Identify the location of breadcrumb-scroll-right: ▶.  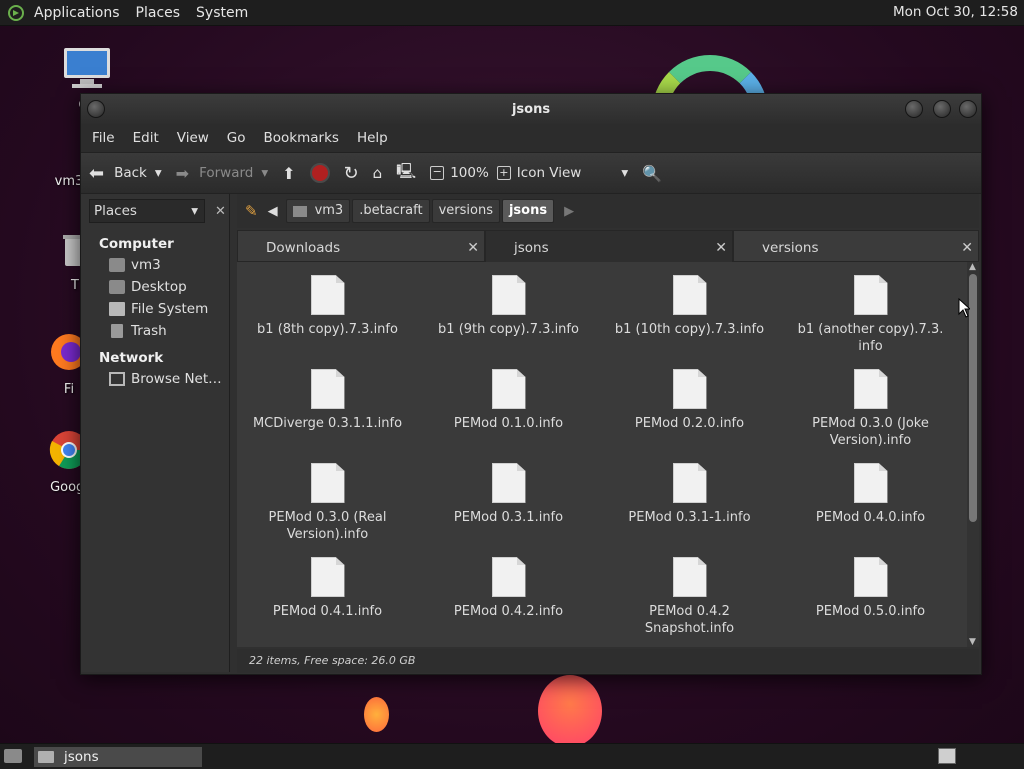
(569, 211).